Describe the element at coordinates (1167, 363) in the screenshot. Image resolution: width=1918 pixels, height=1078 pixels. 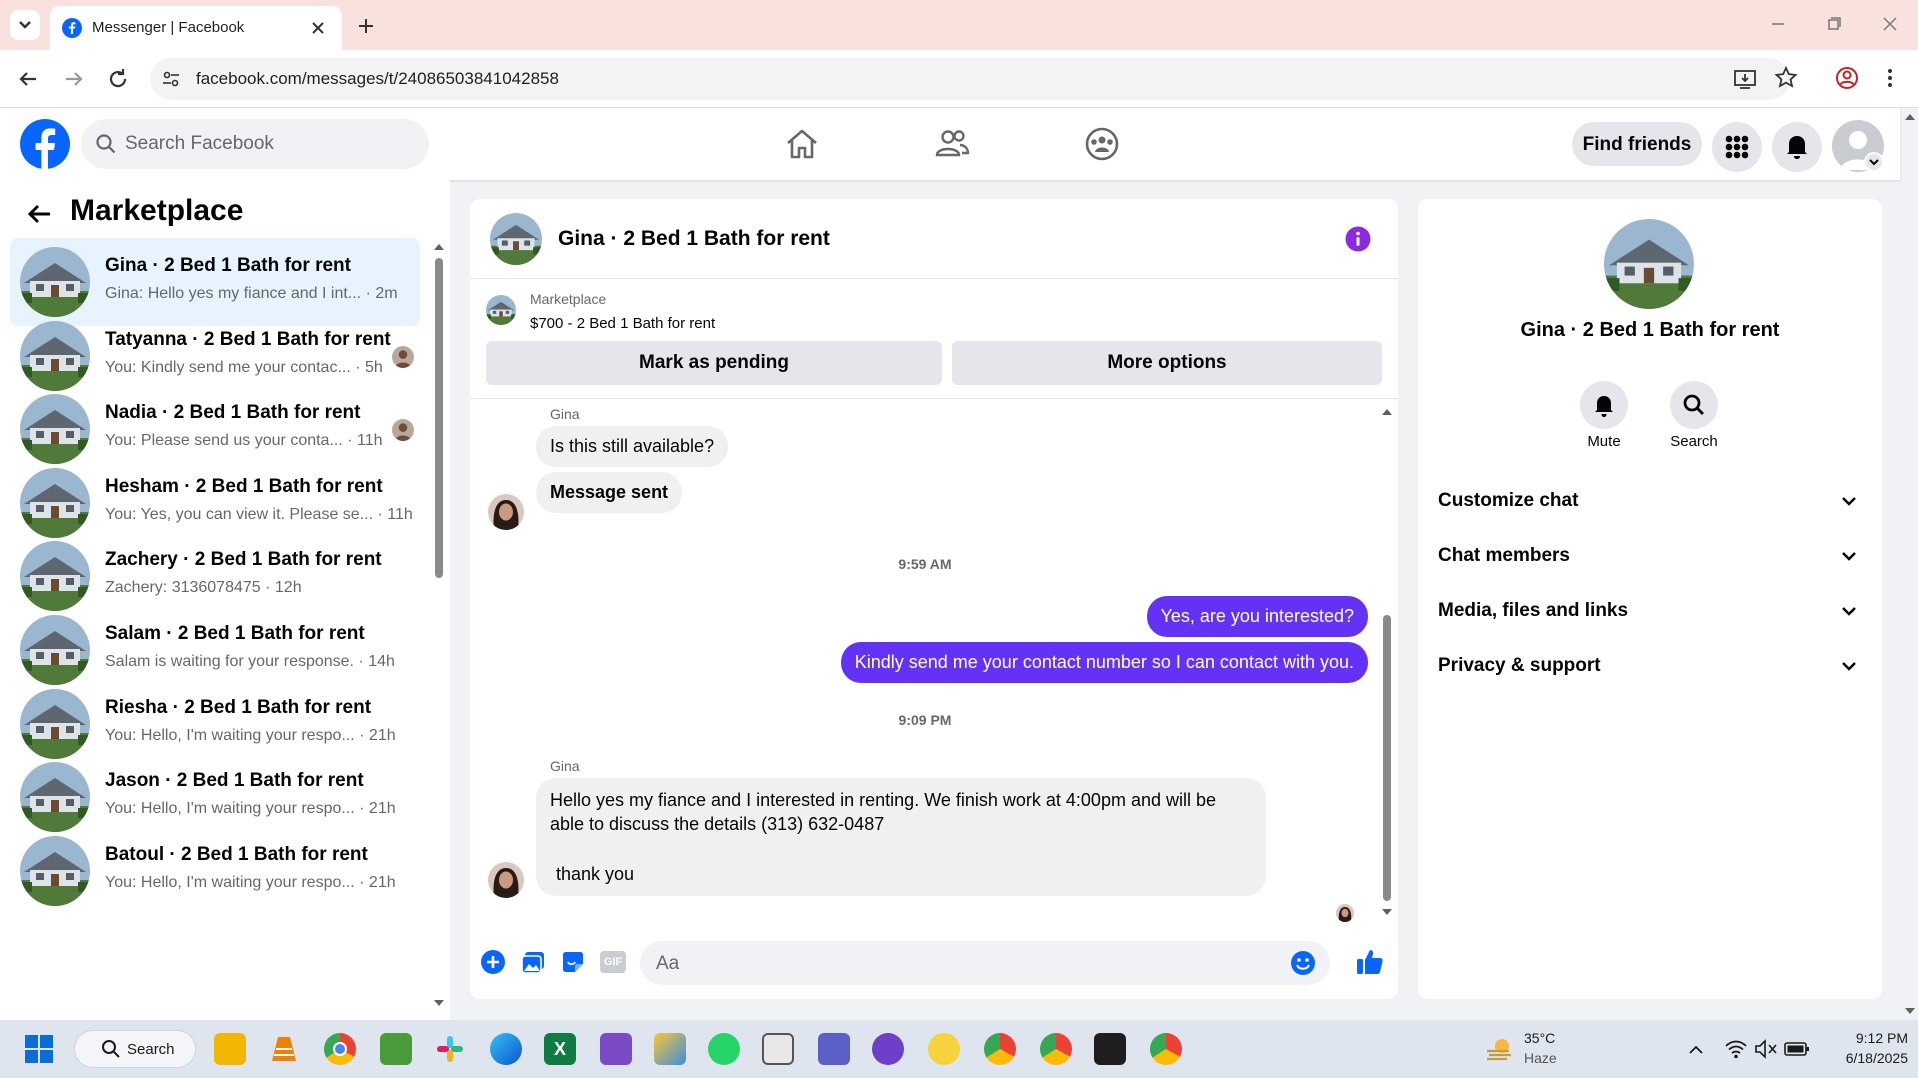
I see `more-options-button: More options` at that location.